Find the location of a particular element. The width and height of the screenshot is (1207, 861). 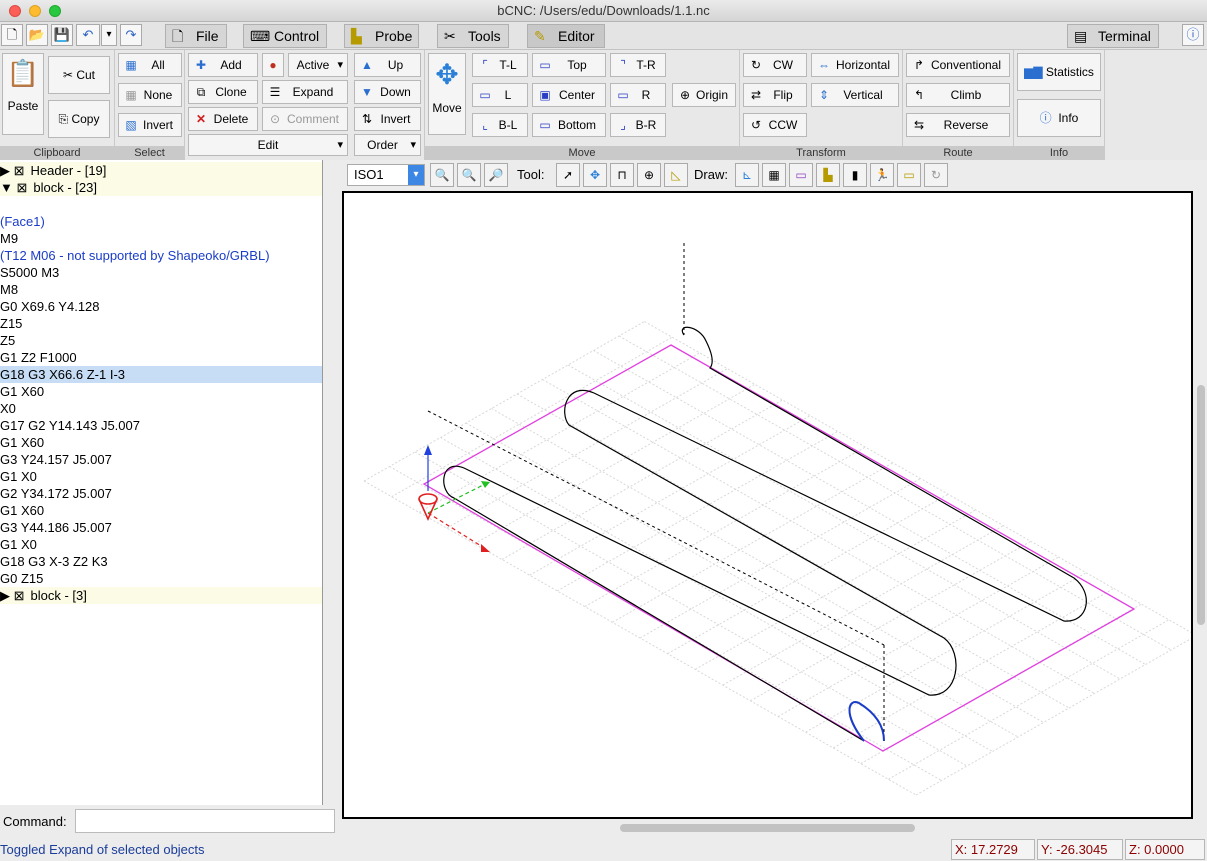

info-button: ⓘ Info is located at coordinates (1059, 118).